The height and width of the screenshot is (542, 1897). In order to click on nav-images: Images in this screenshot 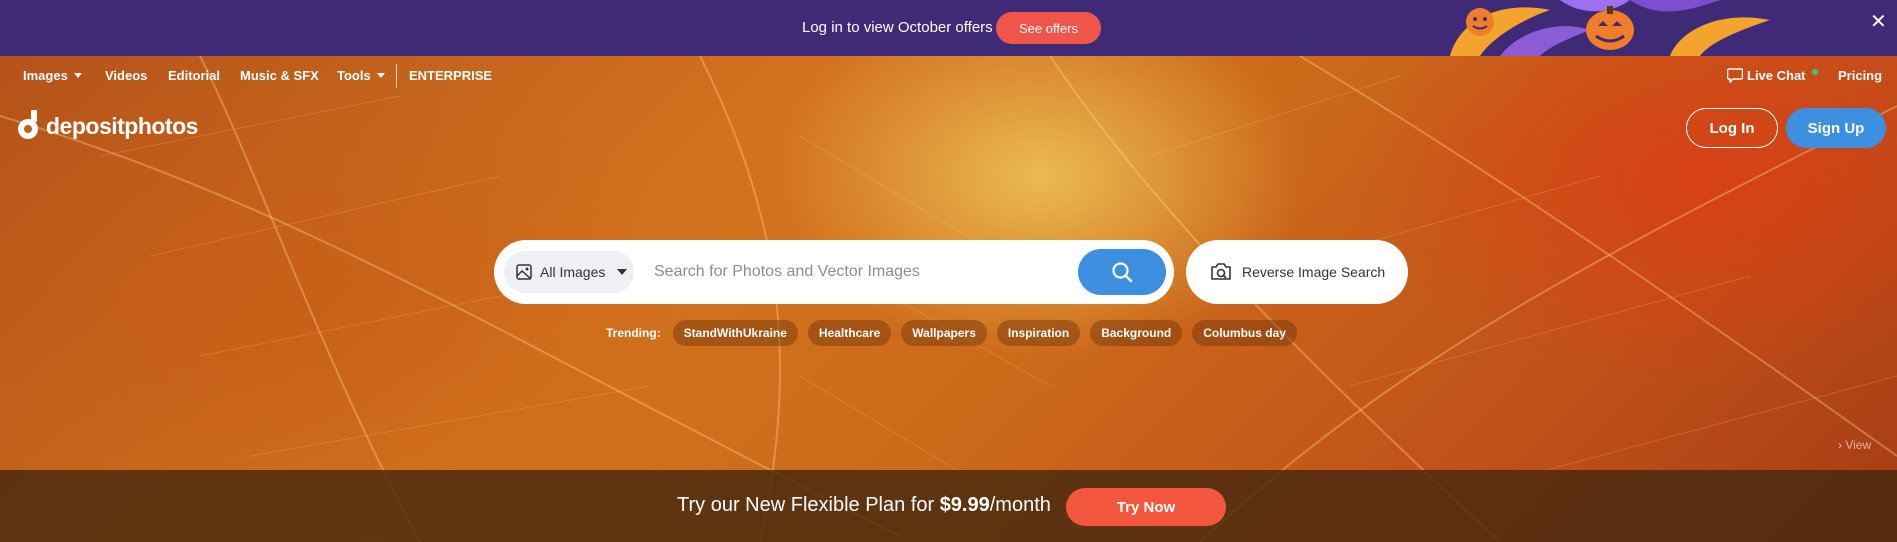, I will do `click(52, 75)`.